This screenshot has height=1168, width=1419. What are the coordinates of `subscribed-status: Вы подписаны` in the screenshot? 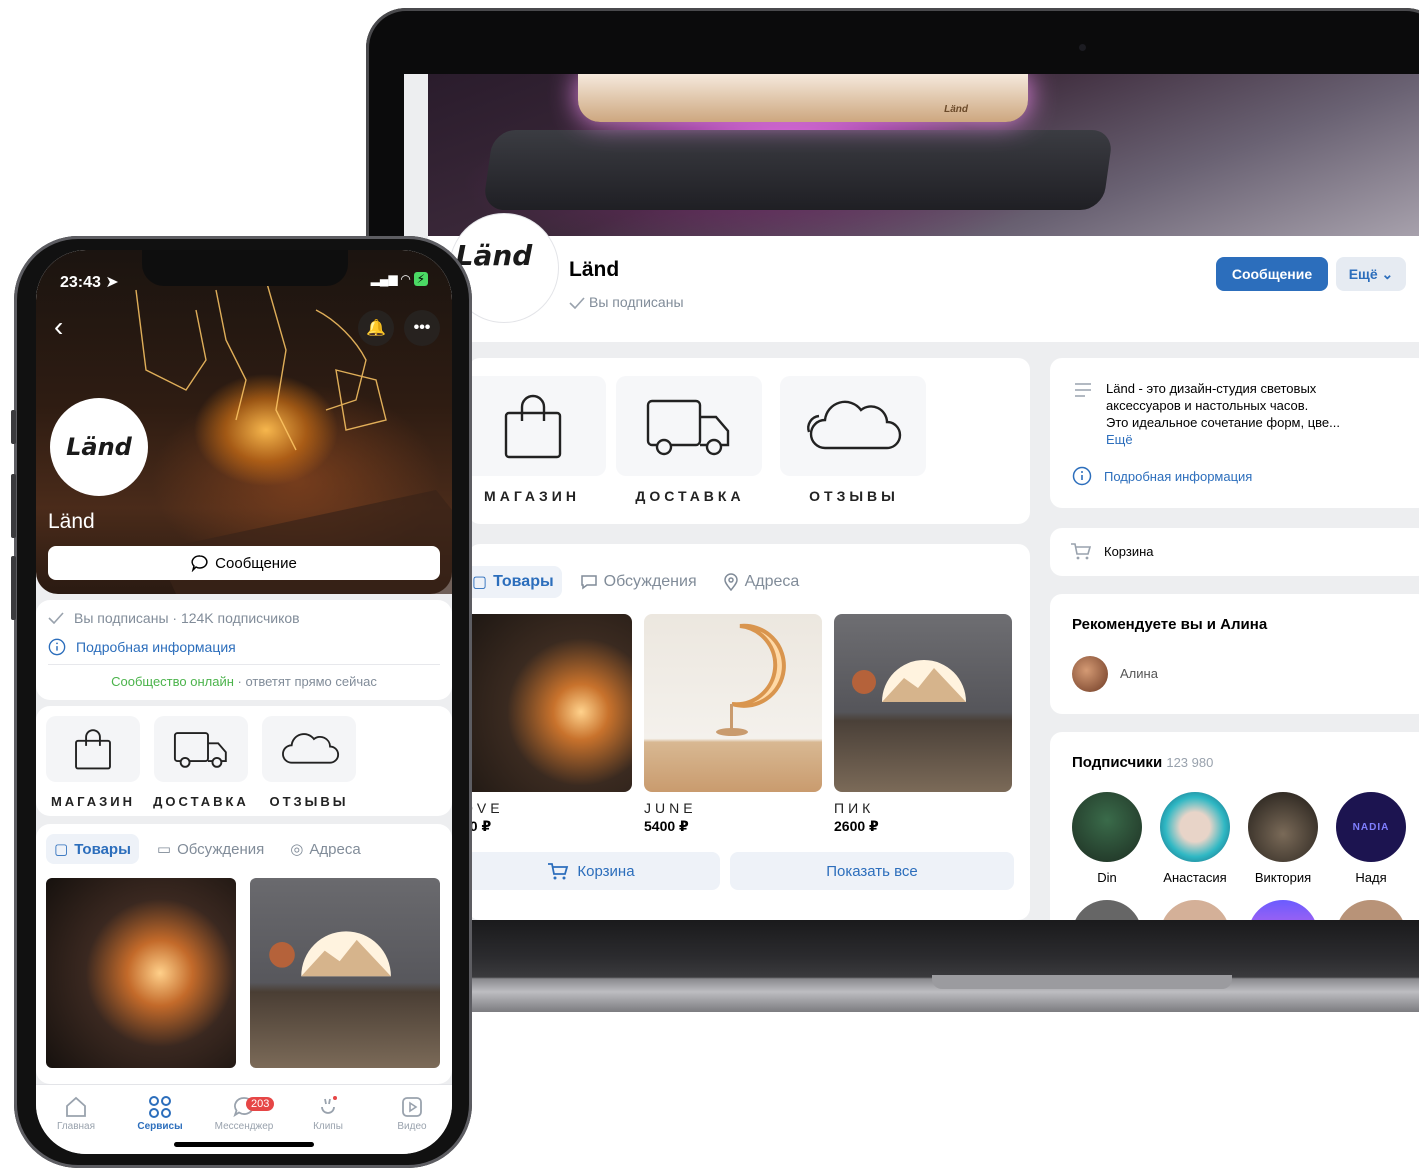 It's located at (626, 302).